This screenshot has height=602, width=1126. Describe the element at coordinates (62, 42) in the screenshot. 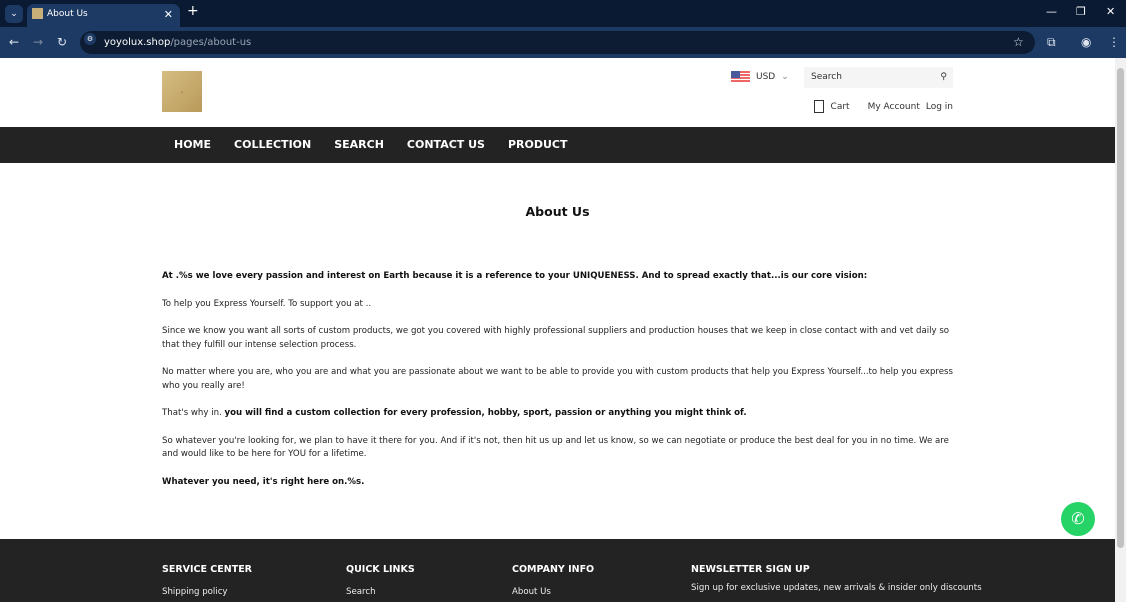

I see `reload-icon: ↻` at that location.